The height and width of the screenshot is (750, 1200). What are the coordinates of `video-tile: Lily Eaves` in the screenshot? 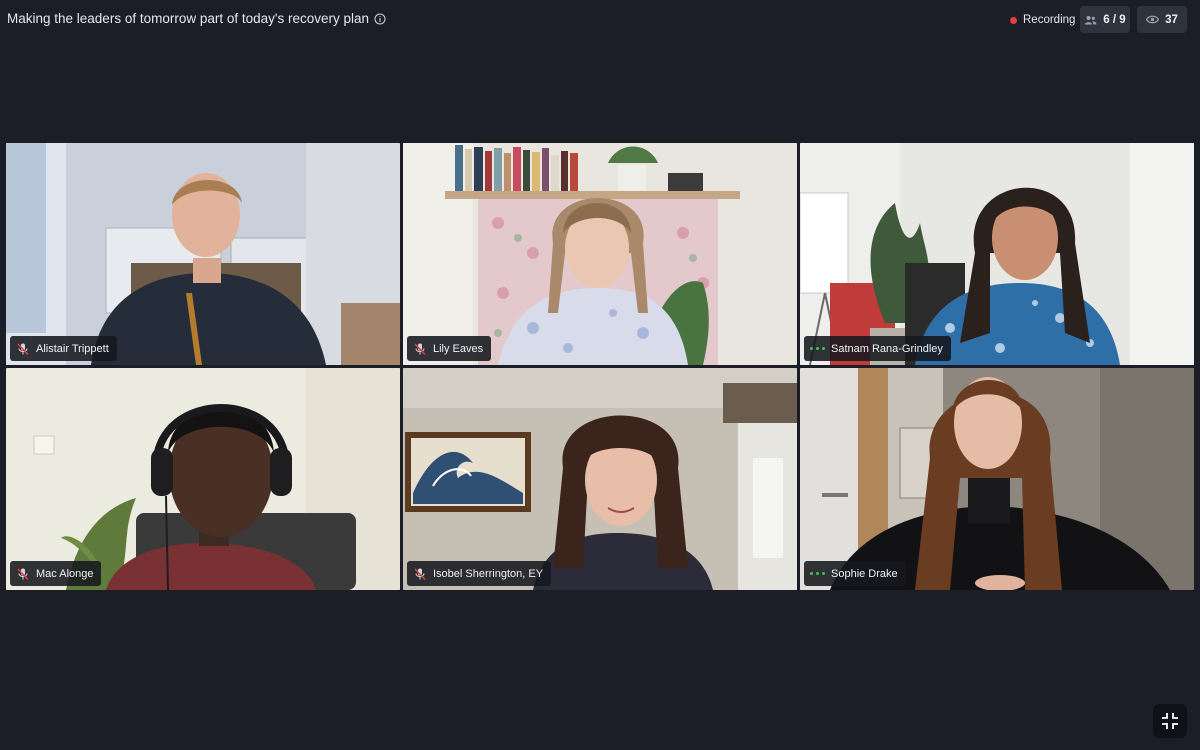 It's located at (600, 254).